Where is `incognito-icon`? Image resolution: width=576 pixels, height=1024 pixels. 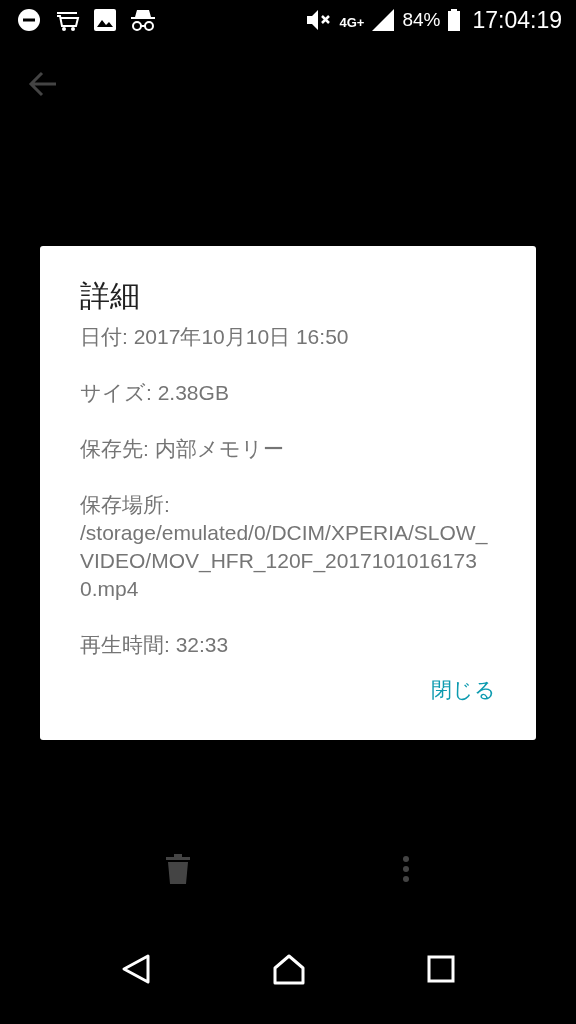
incognito-icon is located at coordinates (143, 20).